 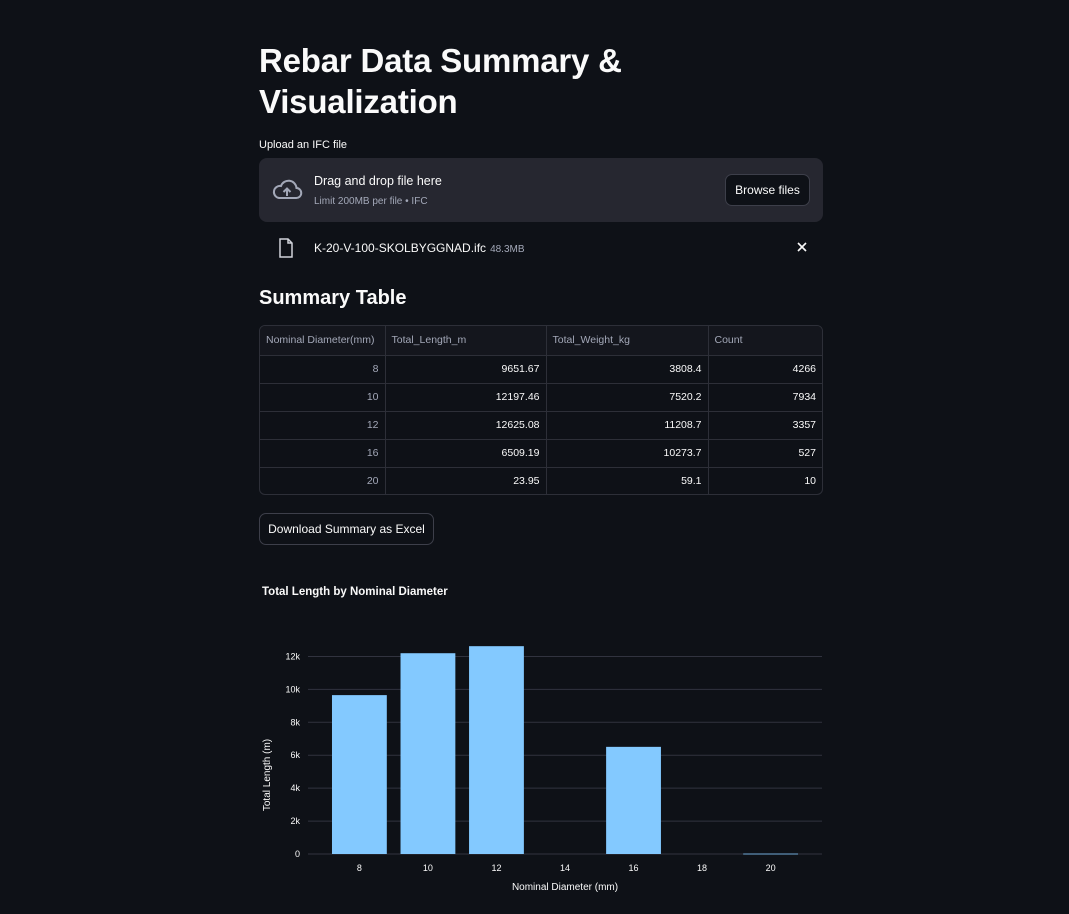 I want to click on table-cell: 9651.67, so click(x=466, y=369).